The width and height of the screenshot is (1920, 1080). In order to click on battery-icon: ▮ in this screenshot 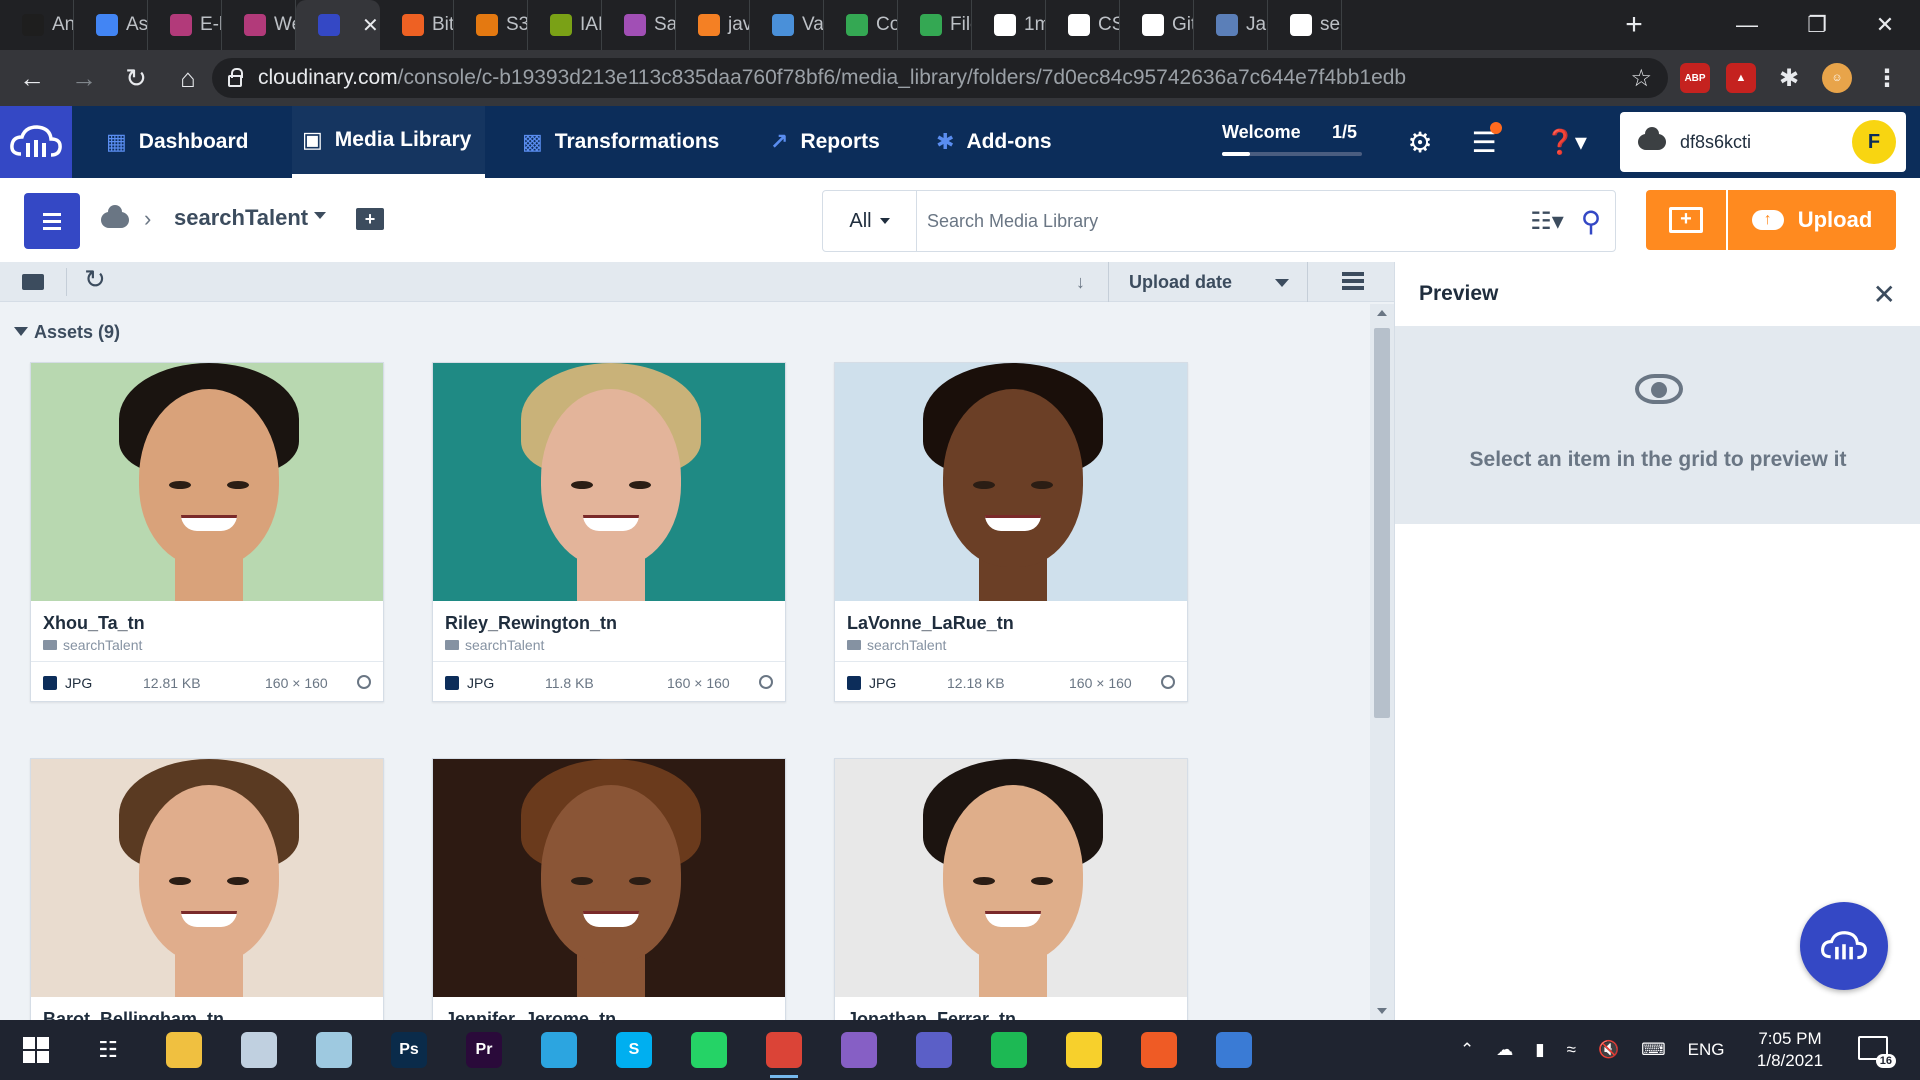, I will do `click(1539, 1050)`.